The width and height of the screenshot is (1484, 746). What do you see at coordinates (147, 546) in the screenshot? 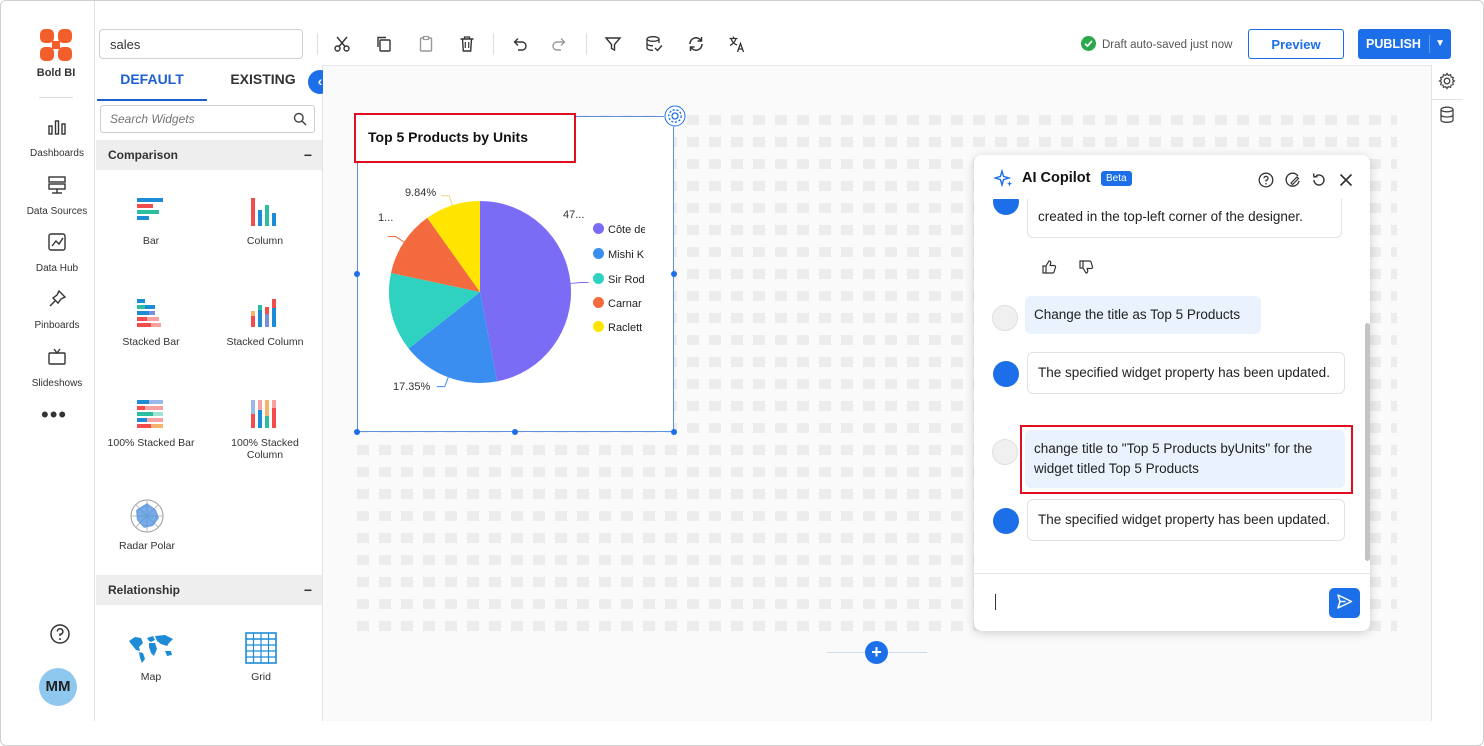
I see `widget-label: Radar Polar` at bounding box center [147, 546].